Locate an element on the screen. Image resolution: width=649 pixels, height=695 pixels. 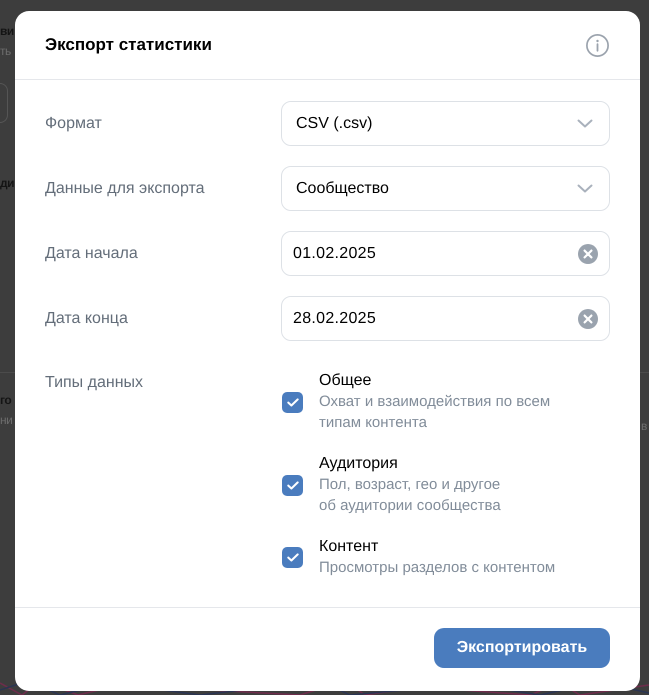
rounded-frame-edge is located at coordinates (4, 103).